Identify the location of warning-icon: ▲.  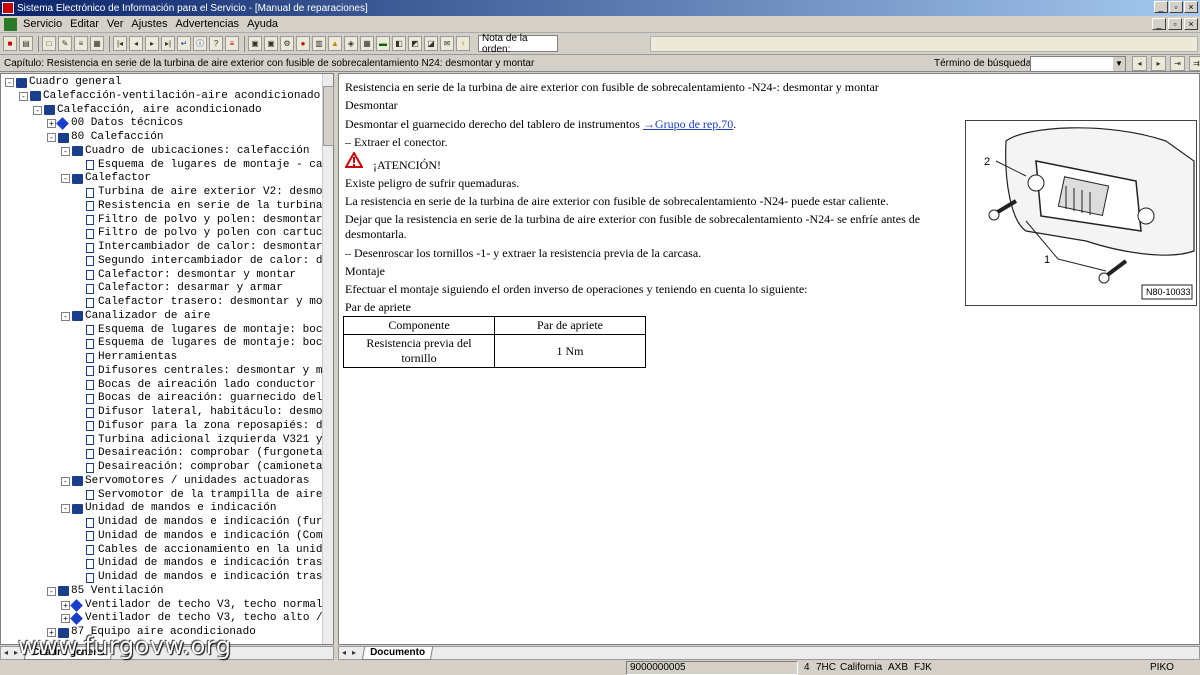
(335, 43).